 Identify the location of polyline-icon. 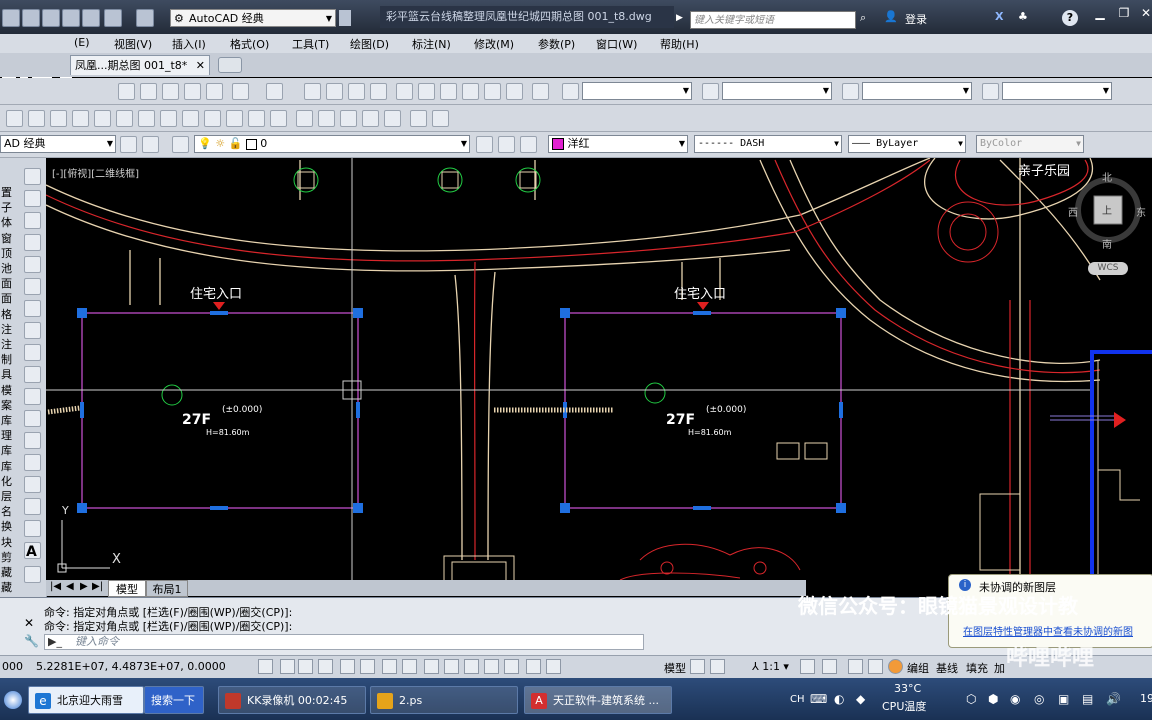
(32, 220).